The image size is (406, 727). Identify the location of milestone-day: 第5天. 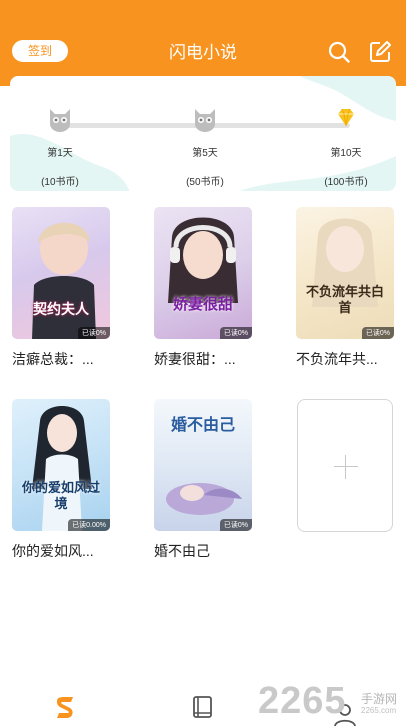
(205, 153).